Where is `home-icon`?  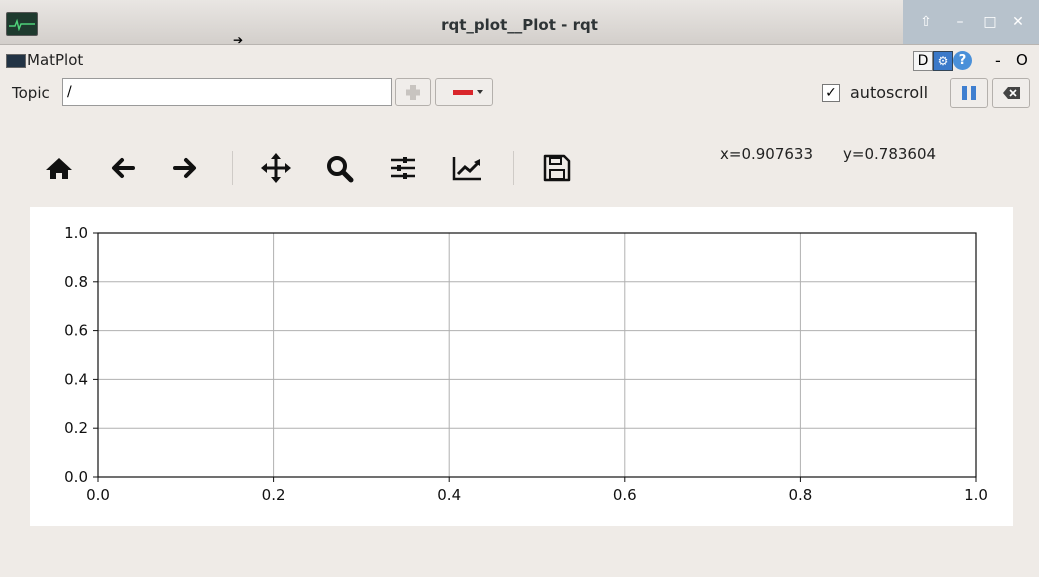
home-icon is located at coordinates (59, 168).